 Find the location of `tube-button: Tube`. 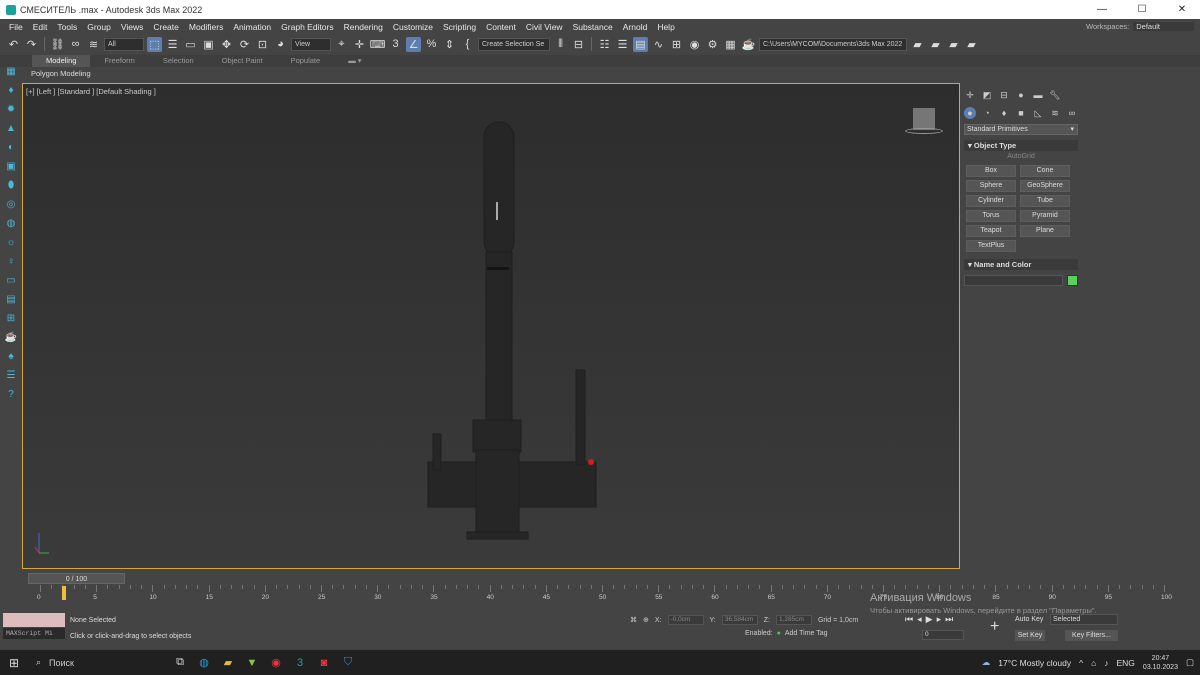

tube-button: Tube is located at coordinates (1045, 201).